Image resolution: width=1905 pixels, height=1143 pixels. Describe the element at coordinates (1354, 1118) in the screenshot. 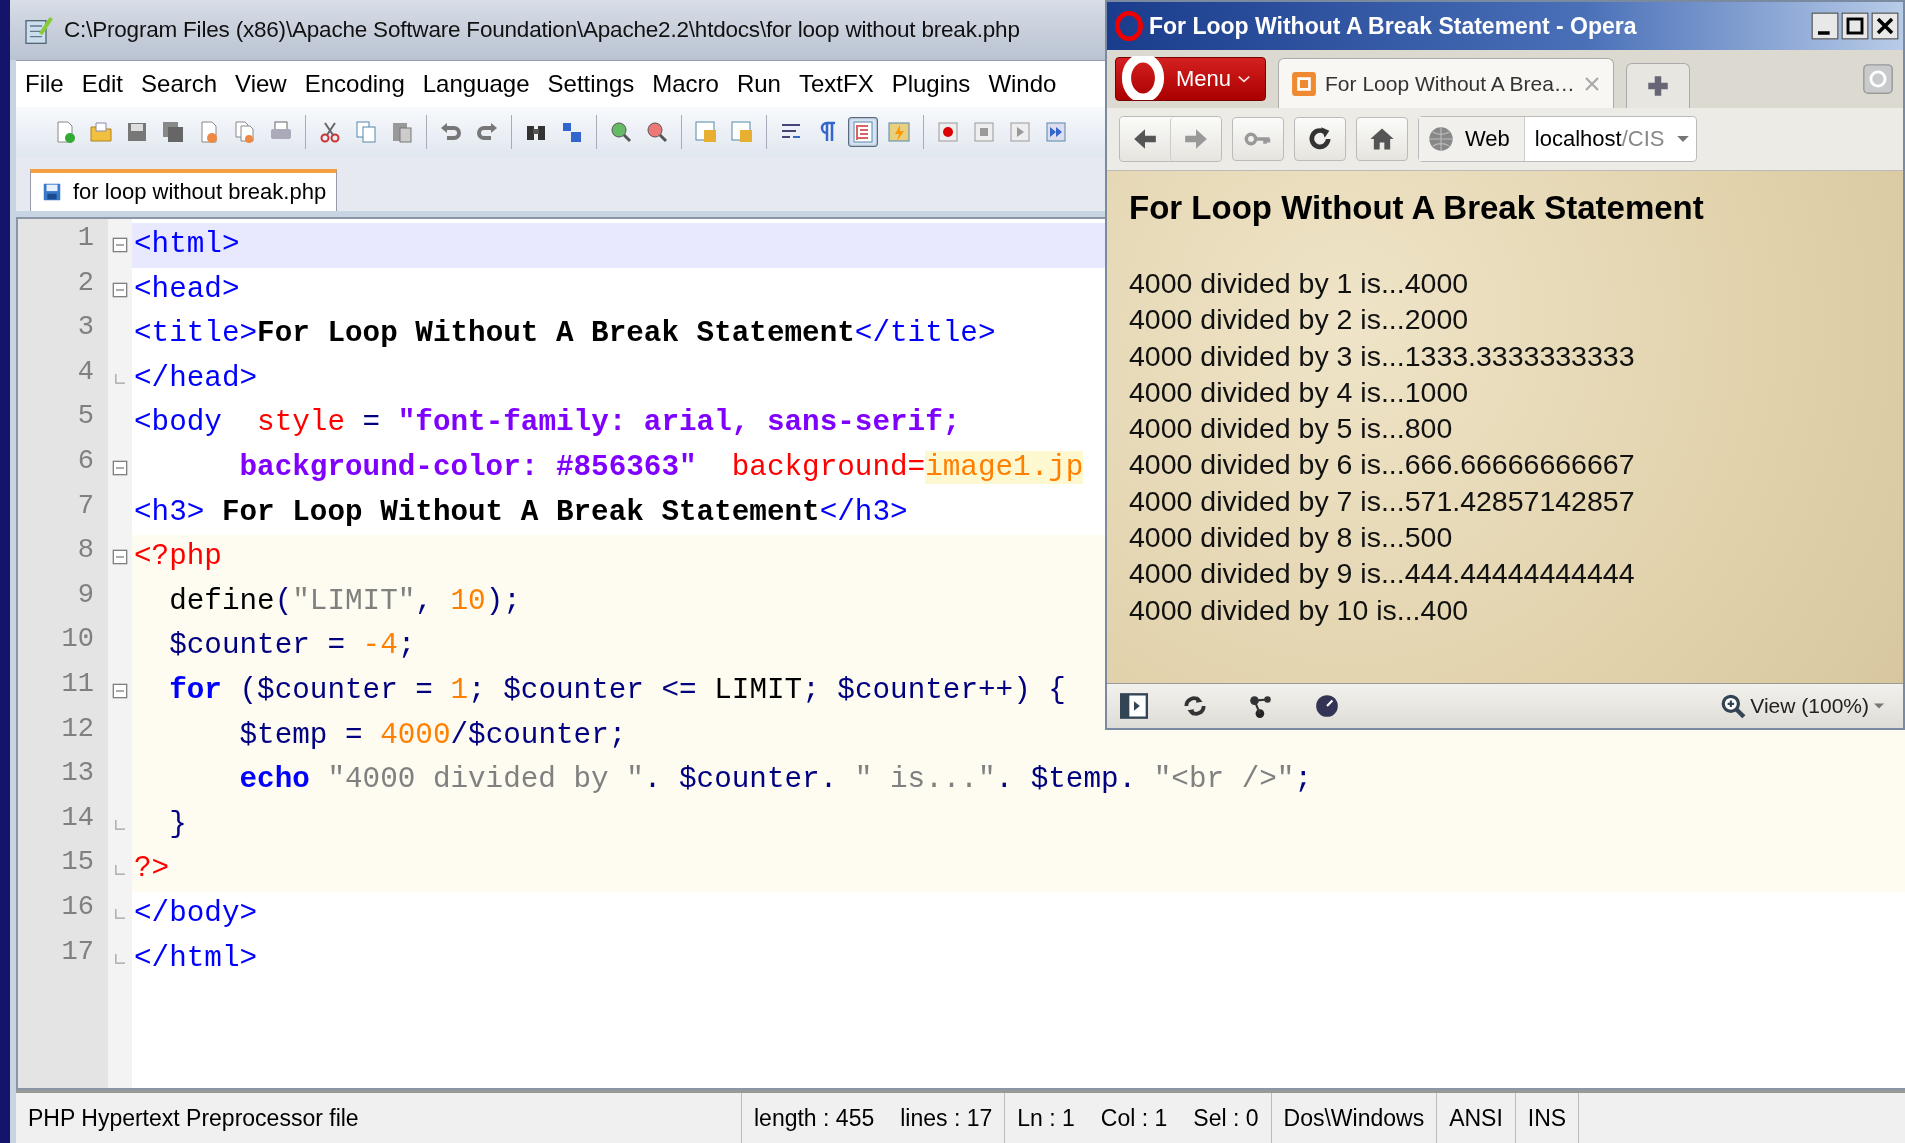

I see `status-text: Dos\Windows` at that location.